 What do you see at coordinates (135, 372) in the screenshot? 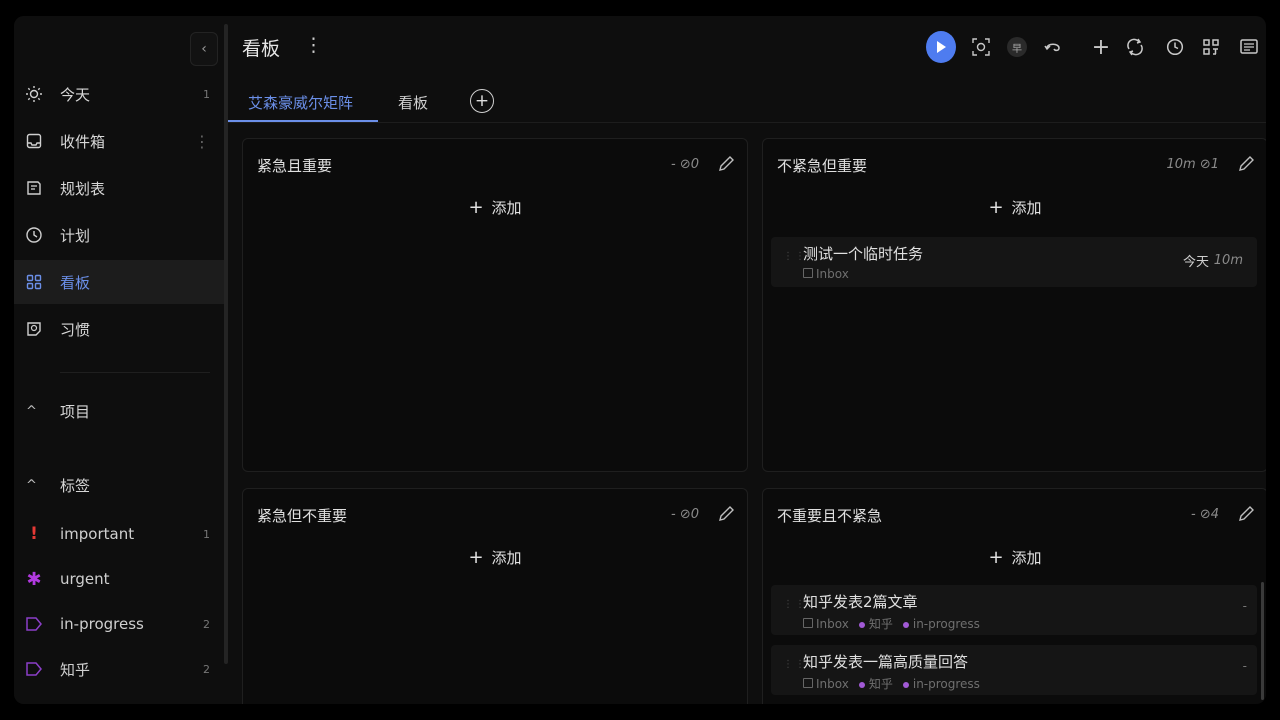
I see `sidebar-divider` at bounding box center [135, 372].